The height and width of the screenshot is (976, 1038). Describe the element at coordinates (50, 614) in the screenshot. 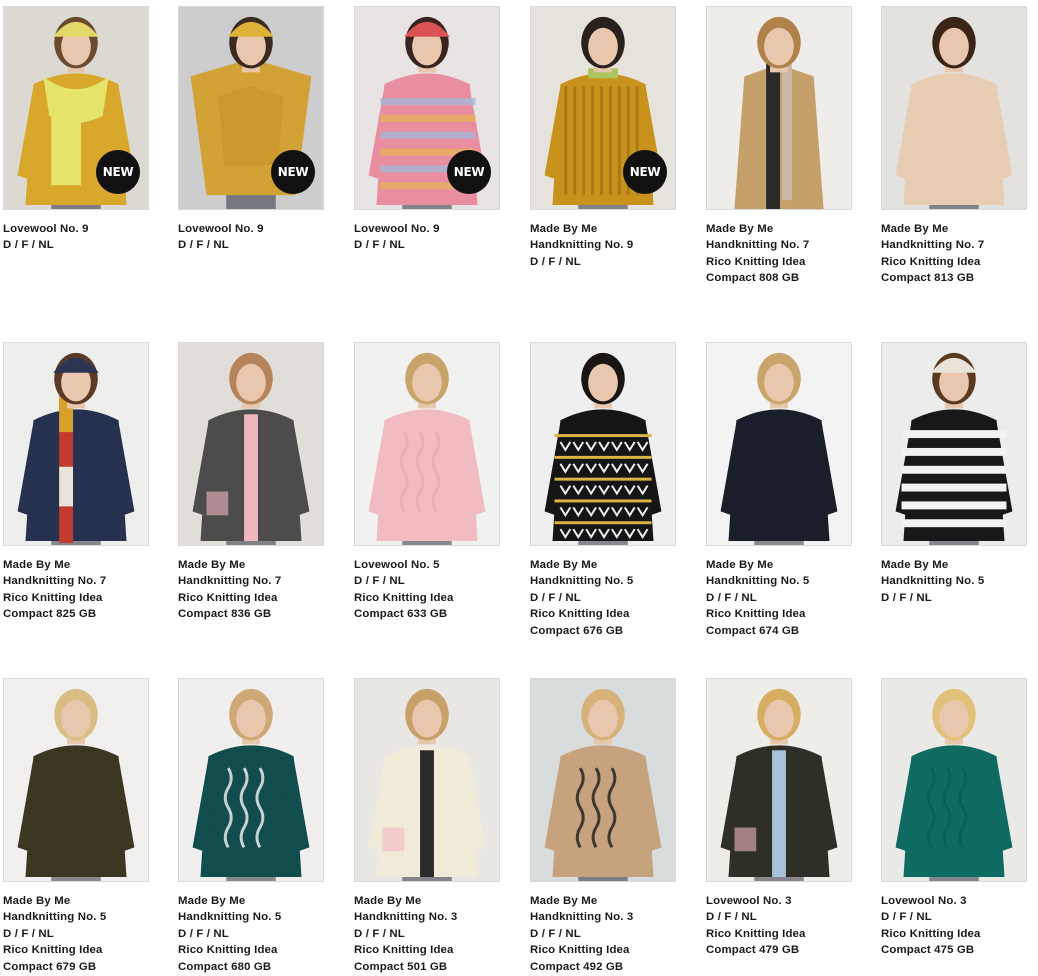

I see `caption-line: Compact 825 GB` at that location.